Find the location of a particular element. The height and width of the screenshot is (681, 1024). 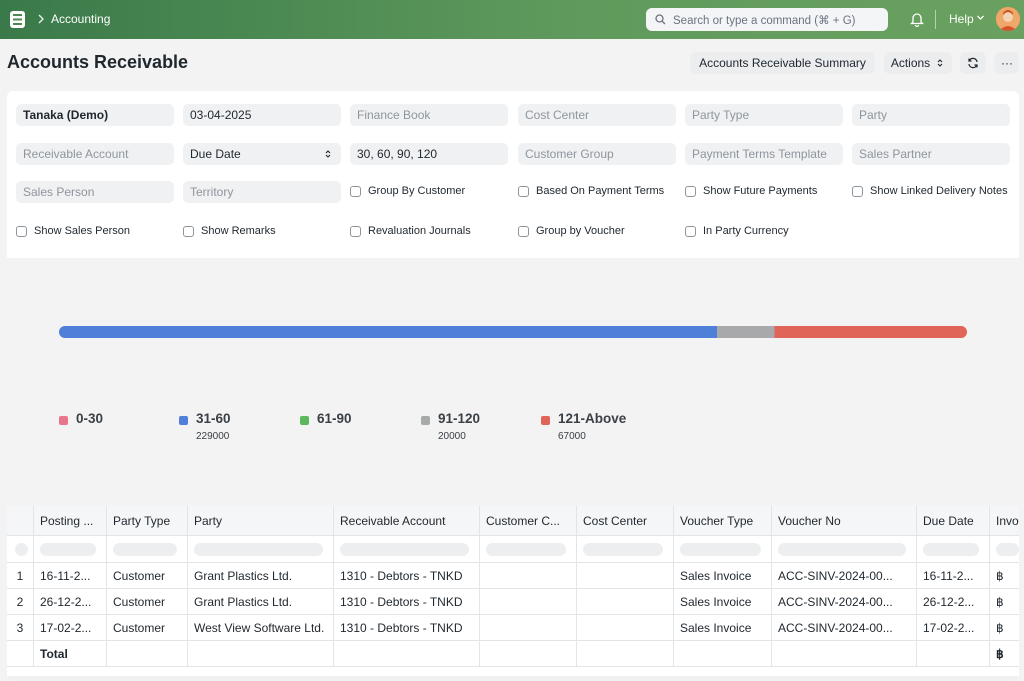

territory-field: Territory is located at coordinates (262, 192).